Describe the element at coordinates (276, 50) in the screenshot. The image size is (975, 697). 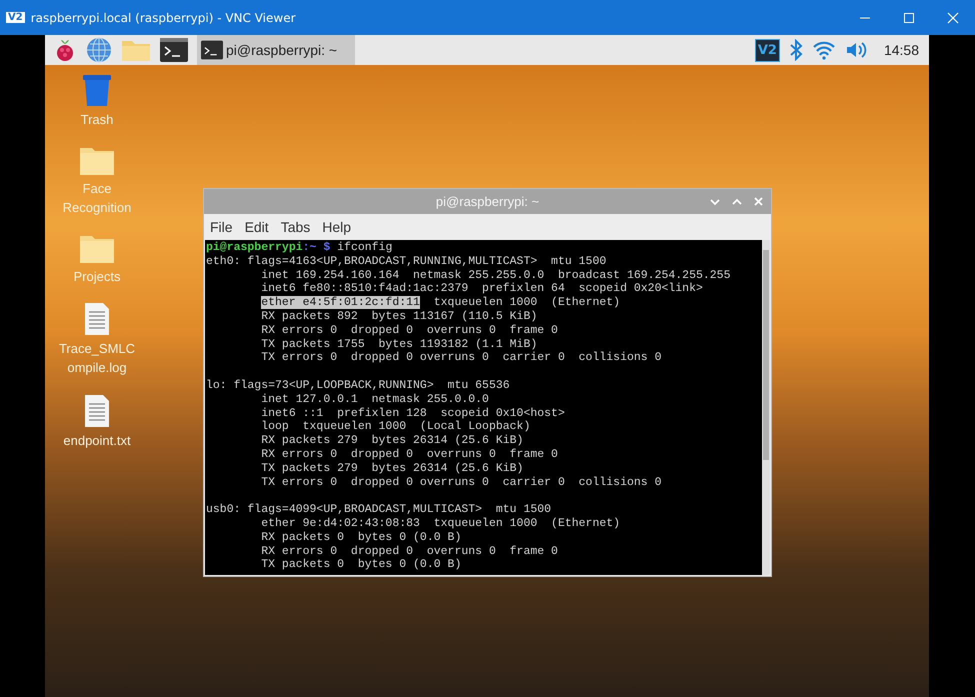
I see `taskbar-window-button: pi@raspberrypi: ~` at that location.